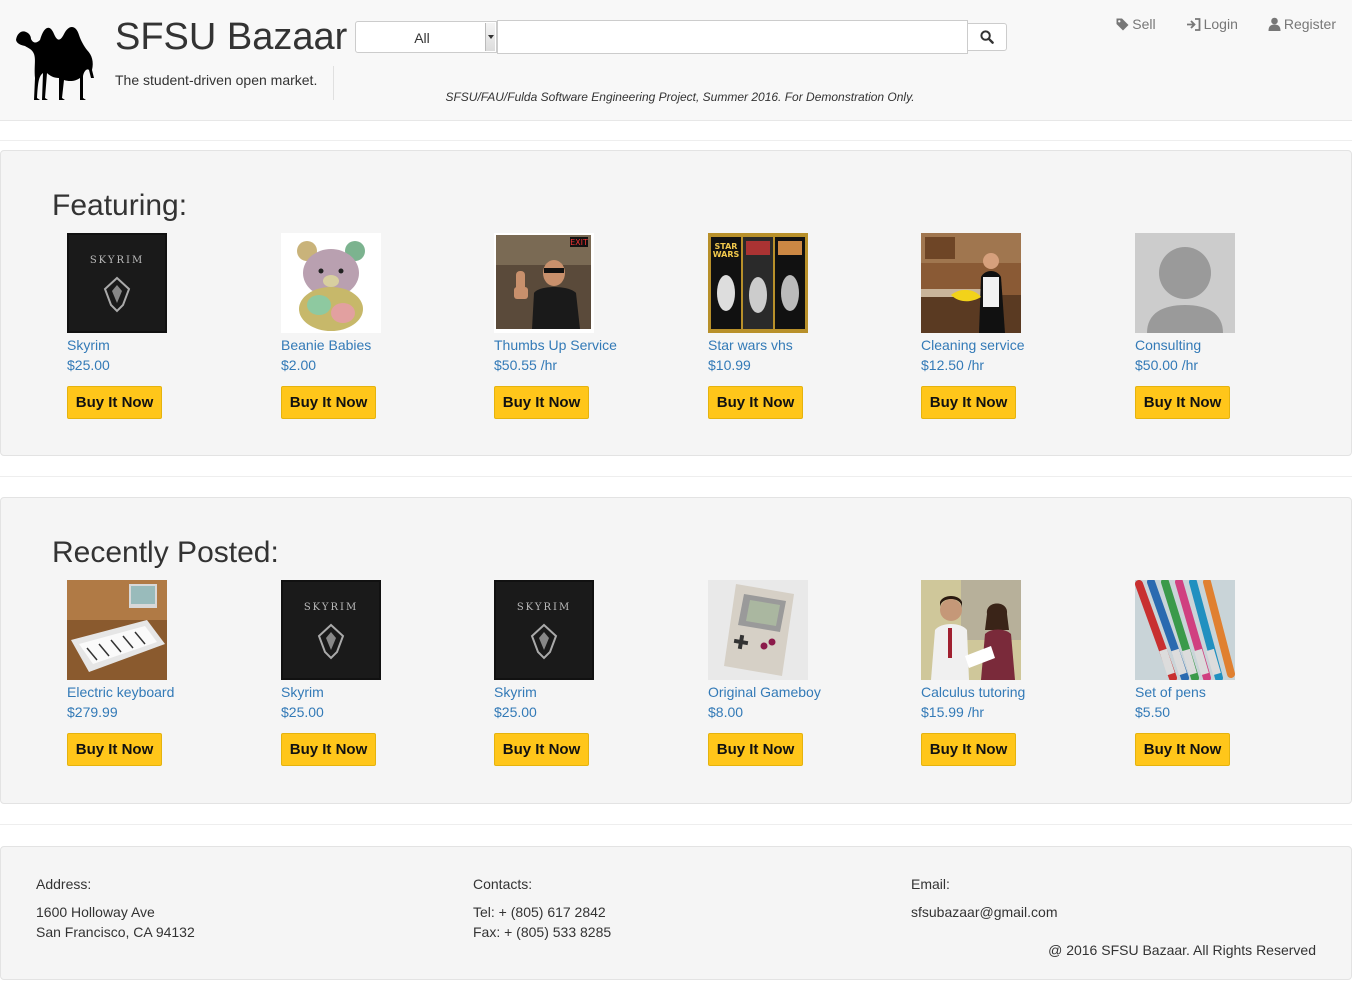  Describe the element at coordinates (1235, 345) in the screenshot. I see `product-name-link: Consulting` at that location.